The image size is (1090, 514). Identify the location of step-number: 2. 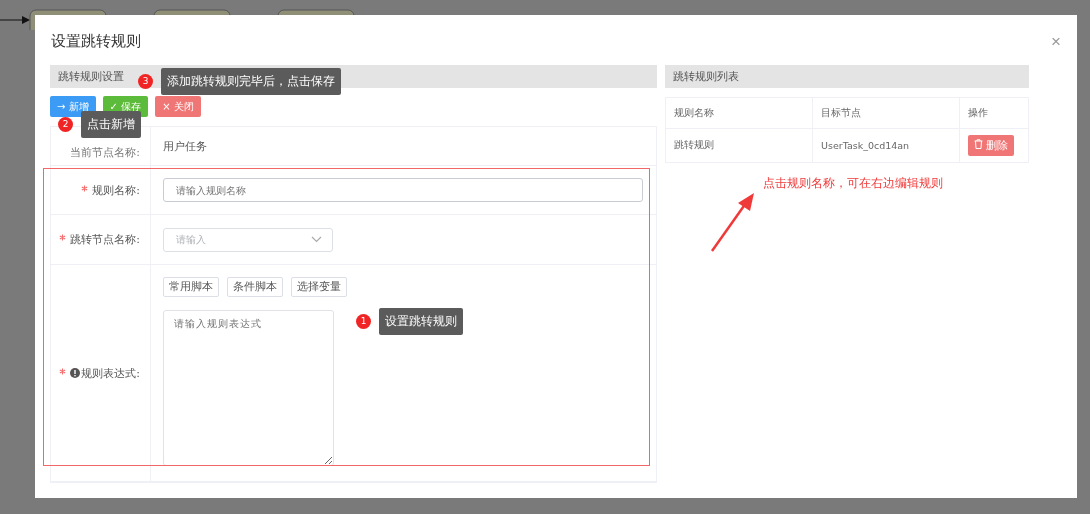
(65, 124).